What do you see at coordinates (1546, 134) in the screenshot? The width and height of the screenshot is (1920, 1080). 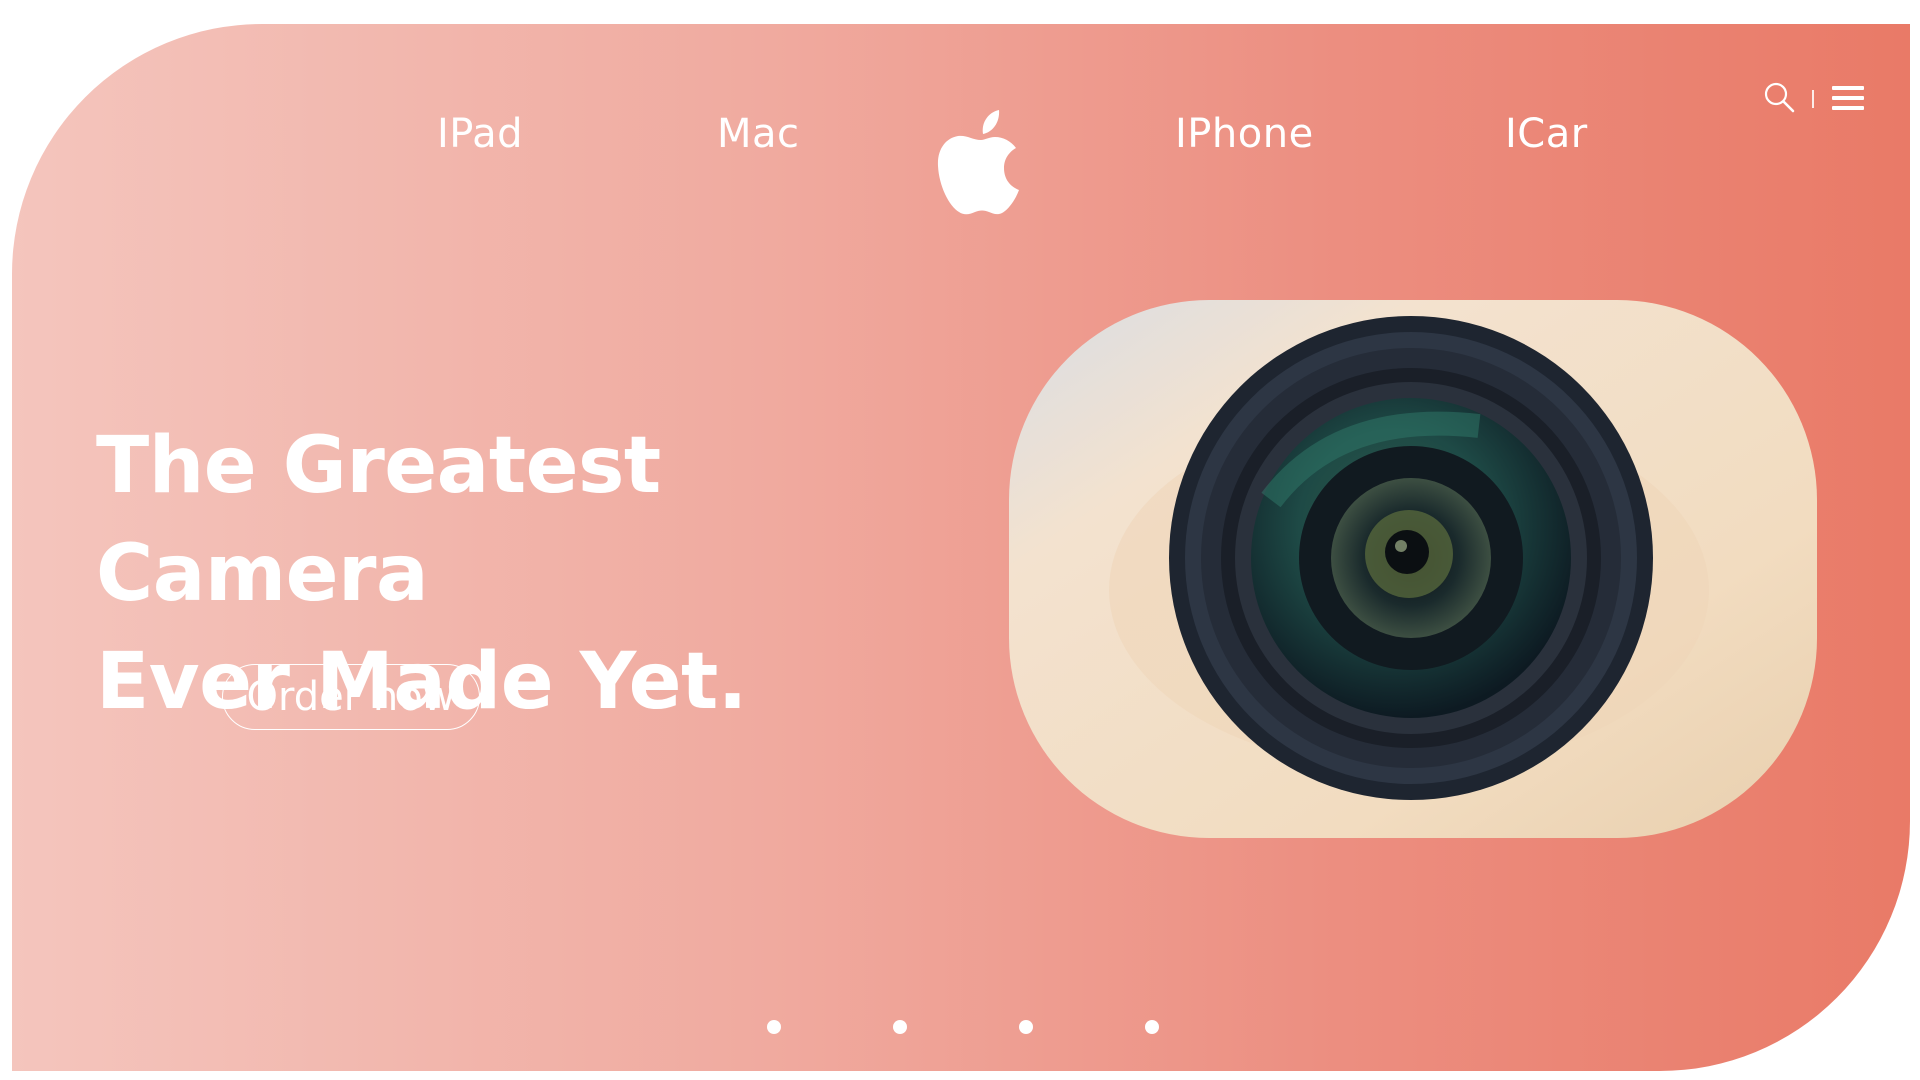 I see `nav-link-icar: ICar` at bounding box center [1546, 134].